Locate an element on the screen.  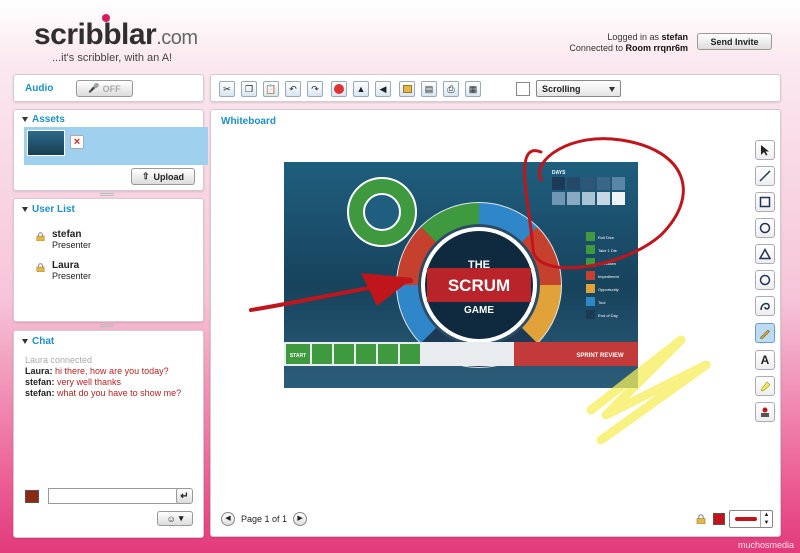
microphone-icon: 🎤 is located at coordinates (94, 88).